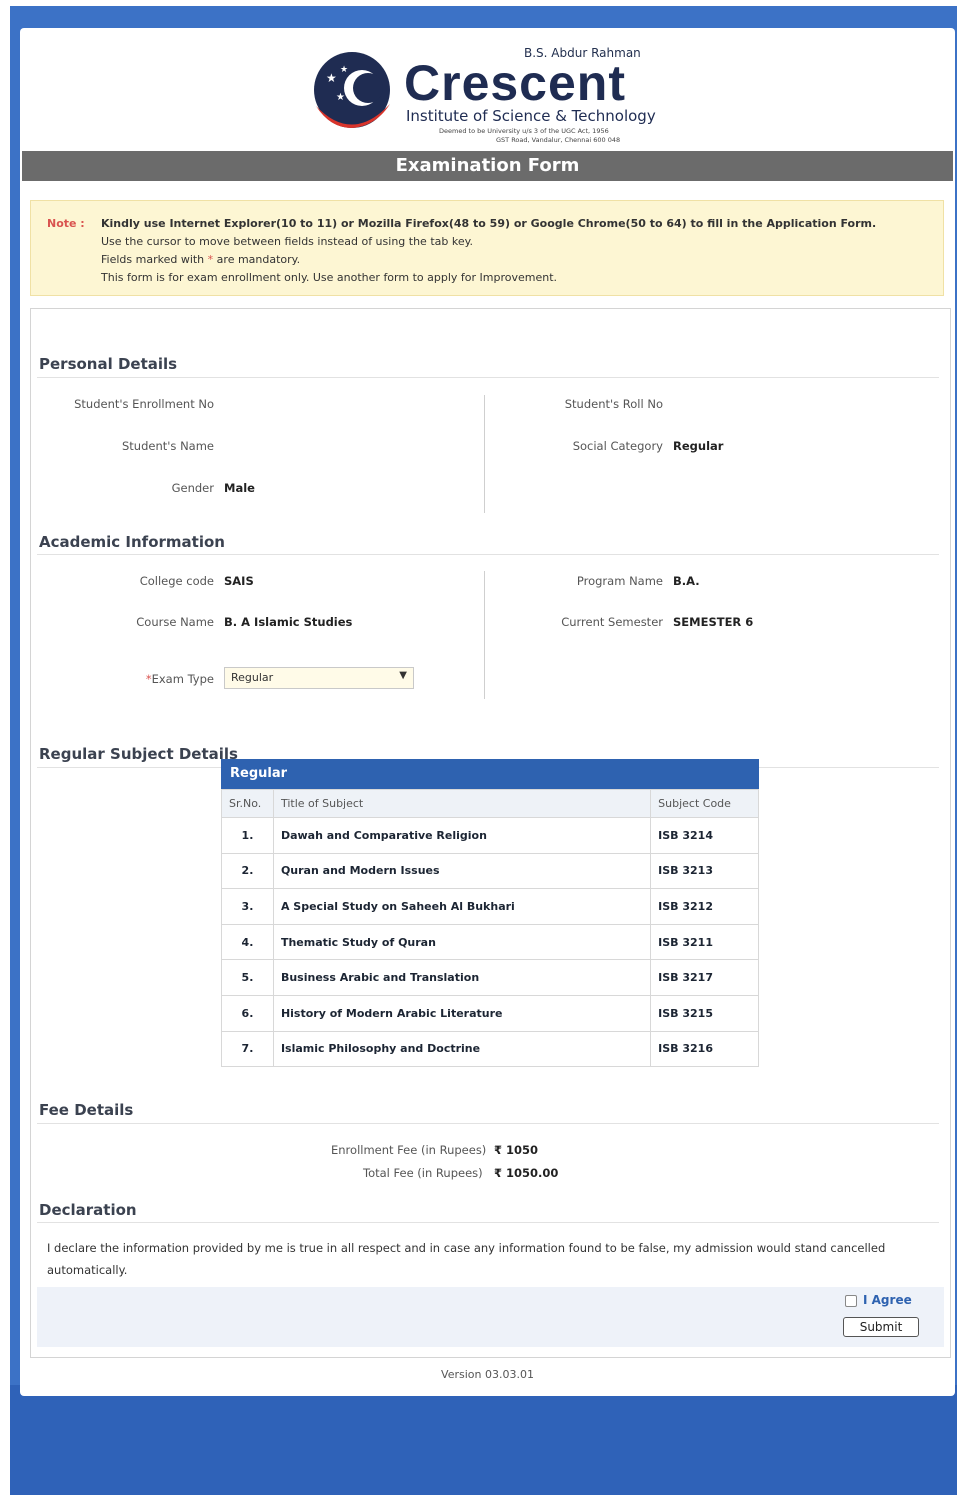  I want to click on agree-bar: I Agree Submit, so click(490, 1317).